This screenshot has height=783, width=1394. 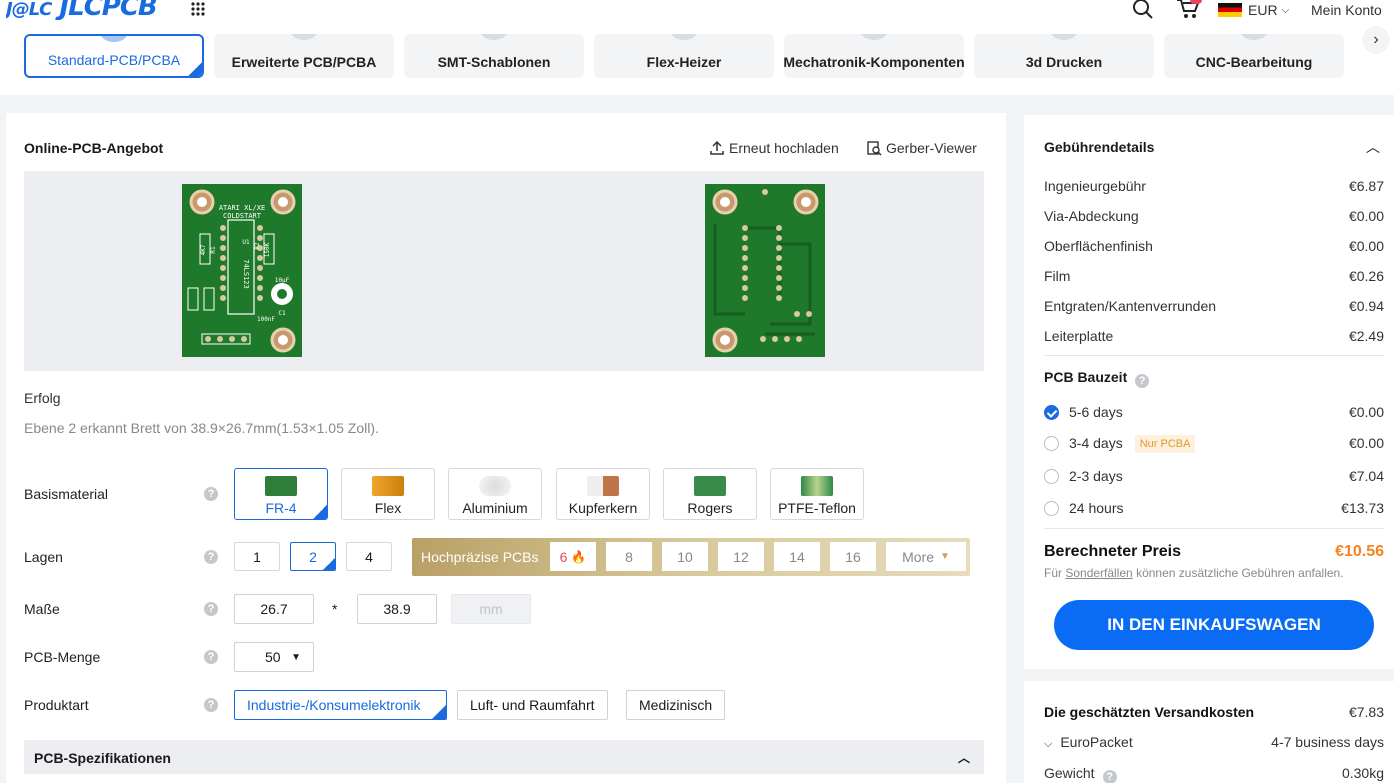 What do you see at coordinates (629, 556) in the screenshot?
I see `layer-option-8: 8` at bounding box center [629, 556].